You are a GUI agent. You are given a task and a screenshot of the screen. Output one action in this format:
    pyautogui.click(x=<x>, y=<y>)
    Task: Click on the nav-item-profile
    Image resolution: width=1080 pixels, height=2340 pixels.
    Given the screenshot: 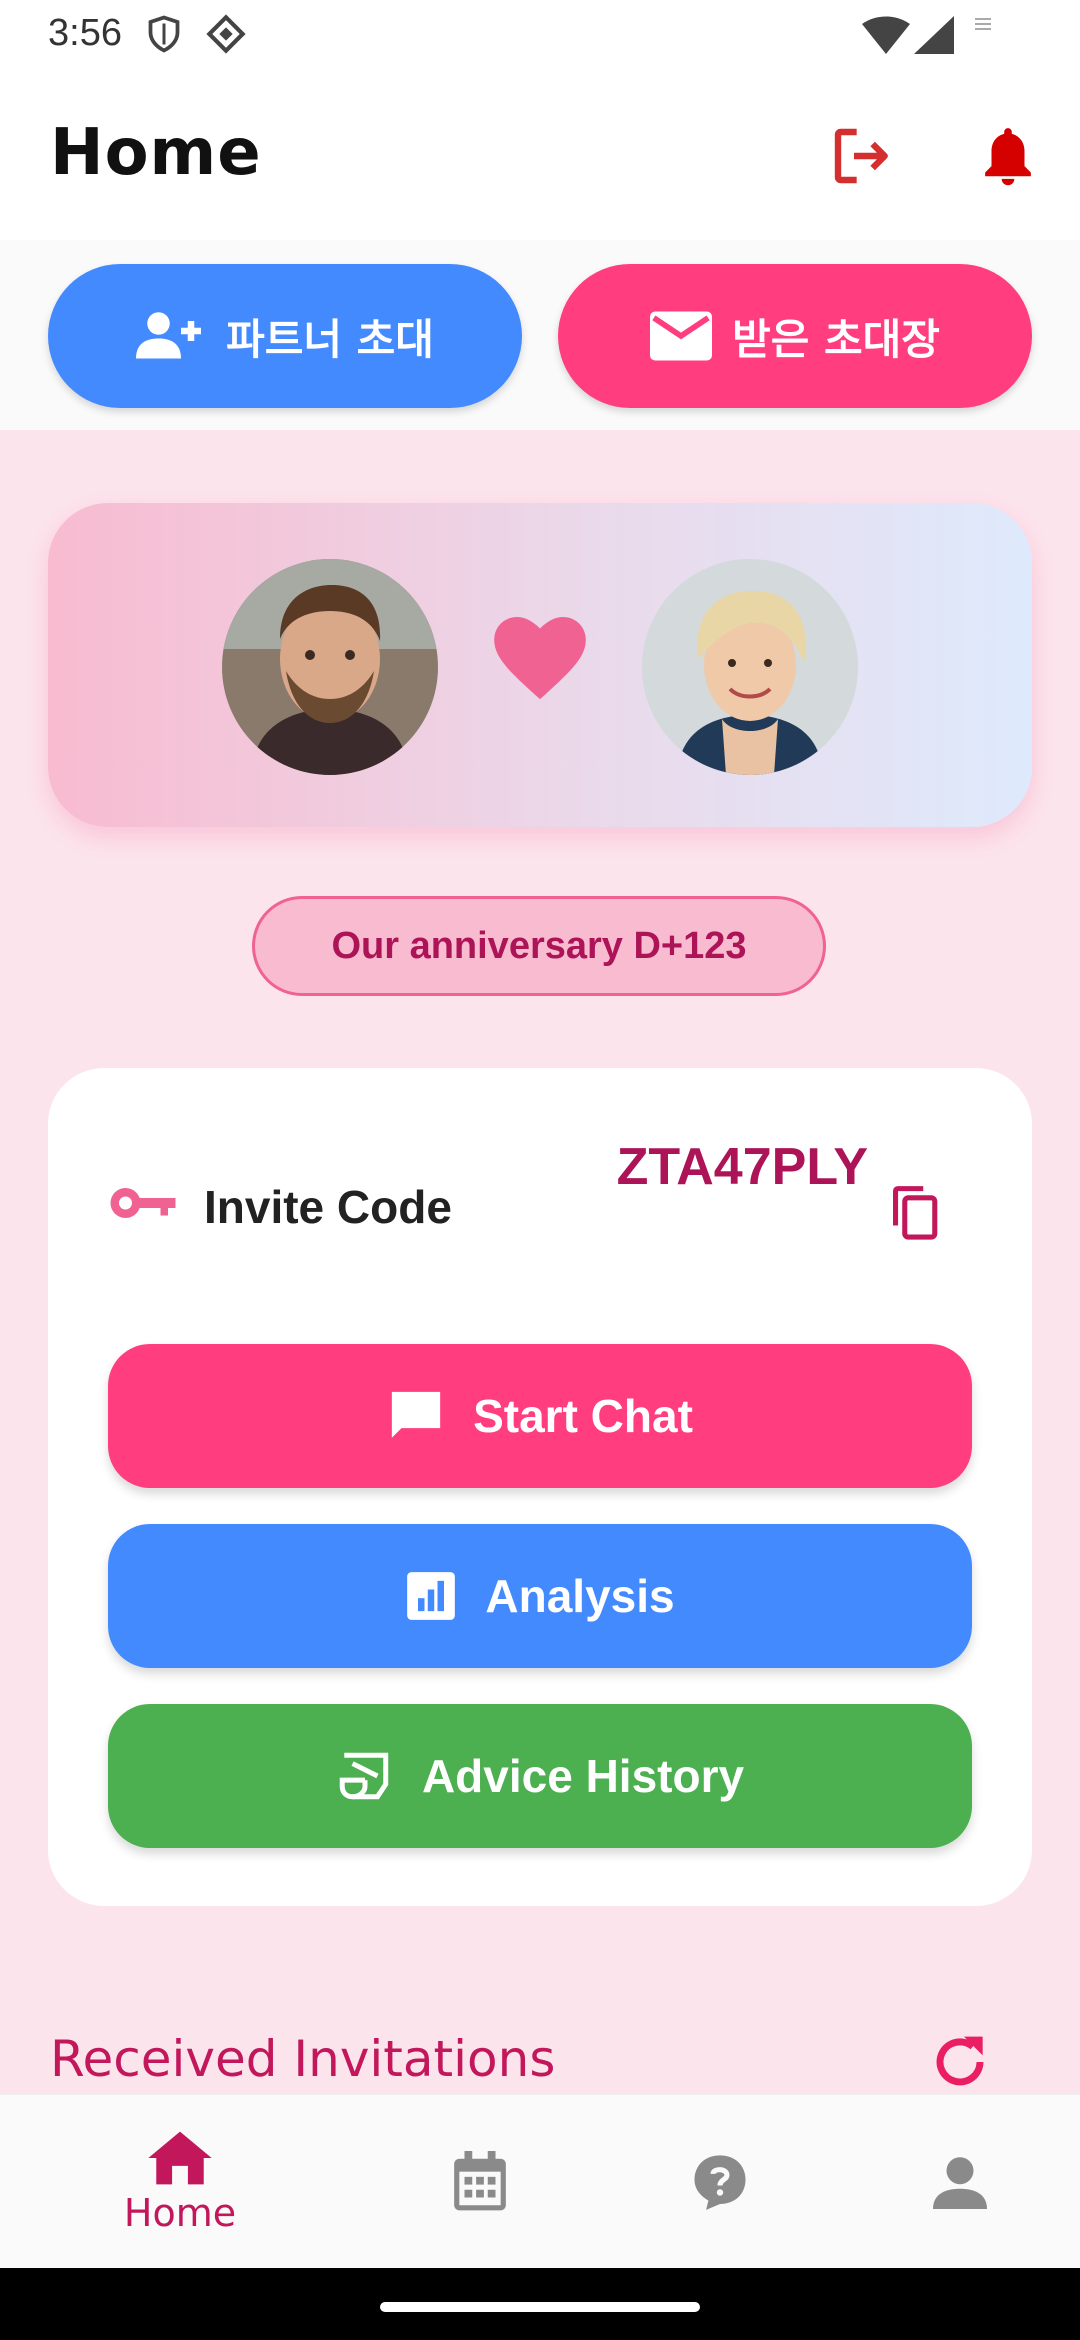 What is the action you would take?
    pyautogui.click(x=952, y=2182)
    